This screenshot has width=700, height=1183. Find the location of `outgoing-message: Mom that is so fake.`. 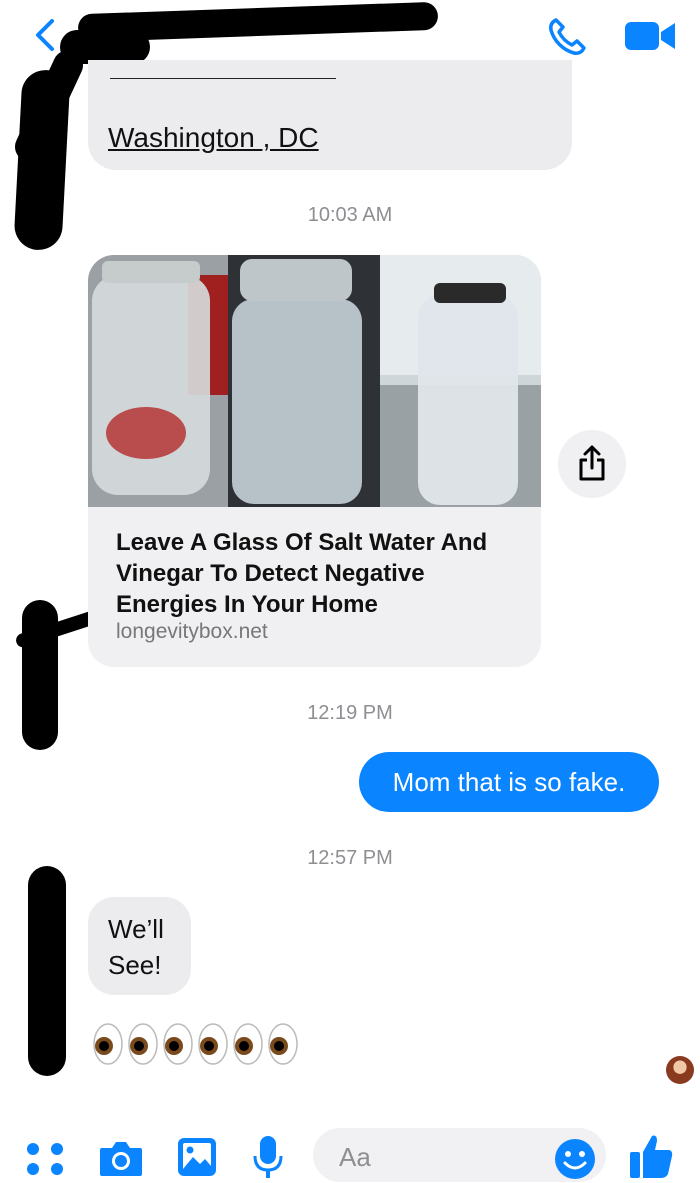

outgoing-message: Mom that is so fake. is located at coordinates (509, 782).